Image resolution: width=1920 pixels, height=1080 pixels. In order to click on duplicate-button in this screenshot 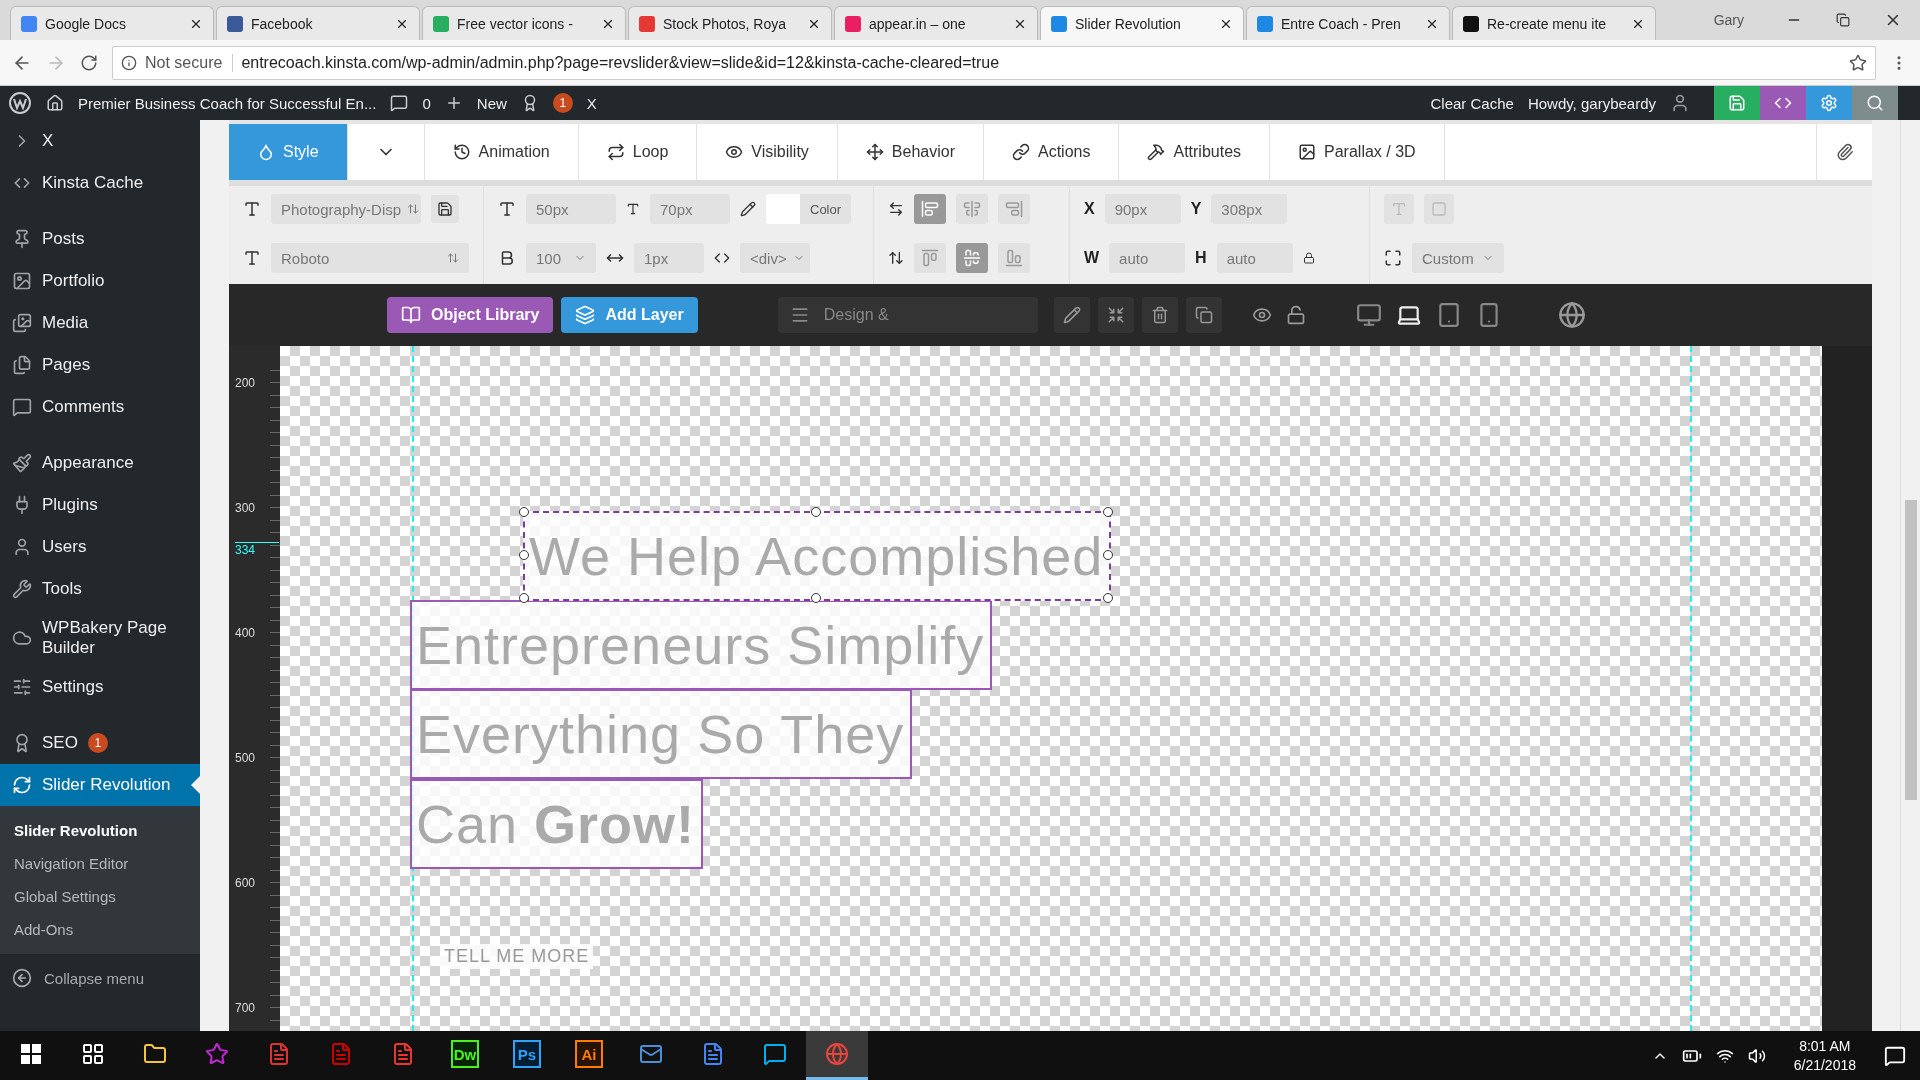, I will do `click(1203, 315)`.